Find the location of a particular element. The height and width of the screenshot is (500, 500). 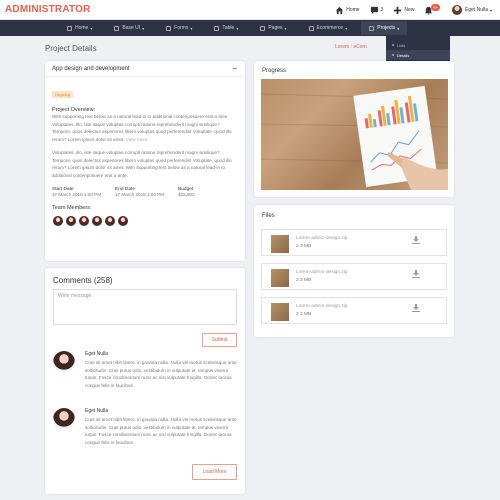

nav-table: Table ▾ is located at coordinates (226, 28).